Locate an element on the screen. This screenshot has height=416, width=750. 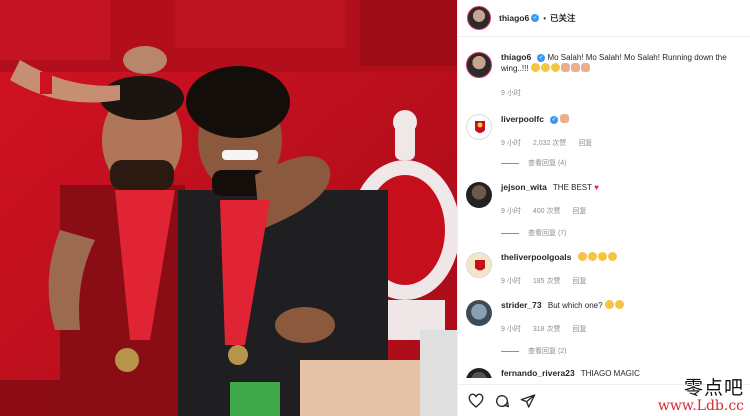
comment-meta: 9 小时 185 次赞 回复 is located at coordinates (543, 281).